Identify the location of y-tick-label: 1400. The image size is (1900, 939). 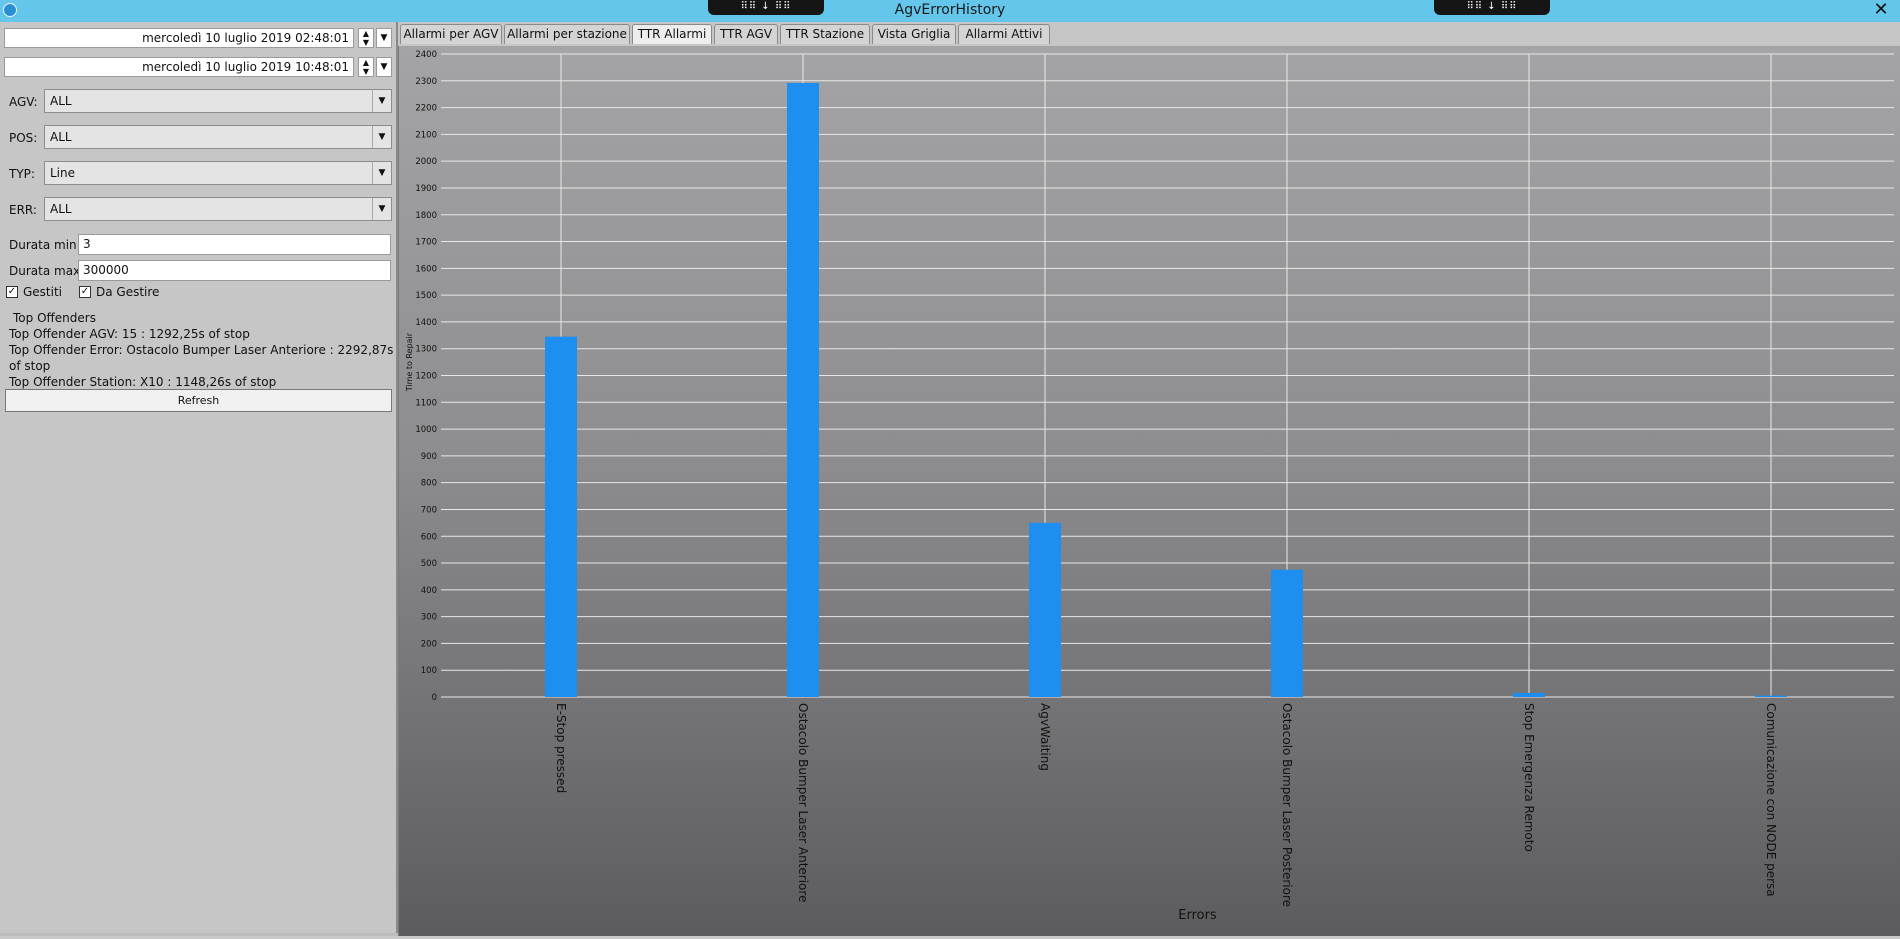
(426, 323).